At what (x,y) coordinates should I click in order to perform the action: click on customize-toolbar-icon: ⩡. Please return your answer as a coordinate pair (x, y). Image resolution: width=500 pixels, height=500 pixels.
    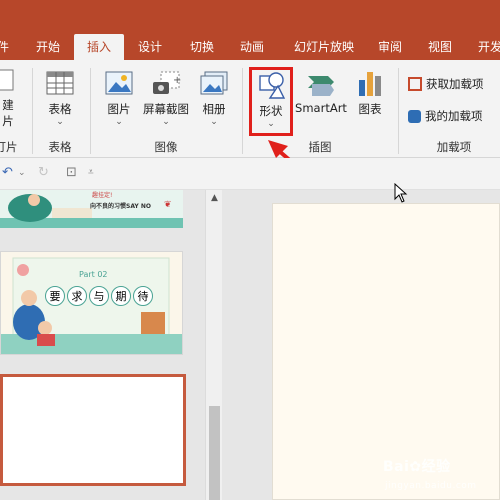
    Looking at the image, I should click on (91, 172).